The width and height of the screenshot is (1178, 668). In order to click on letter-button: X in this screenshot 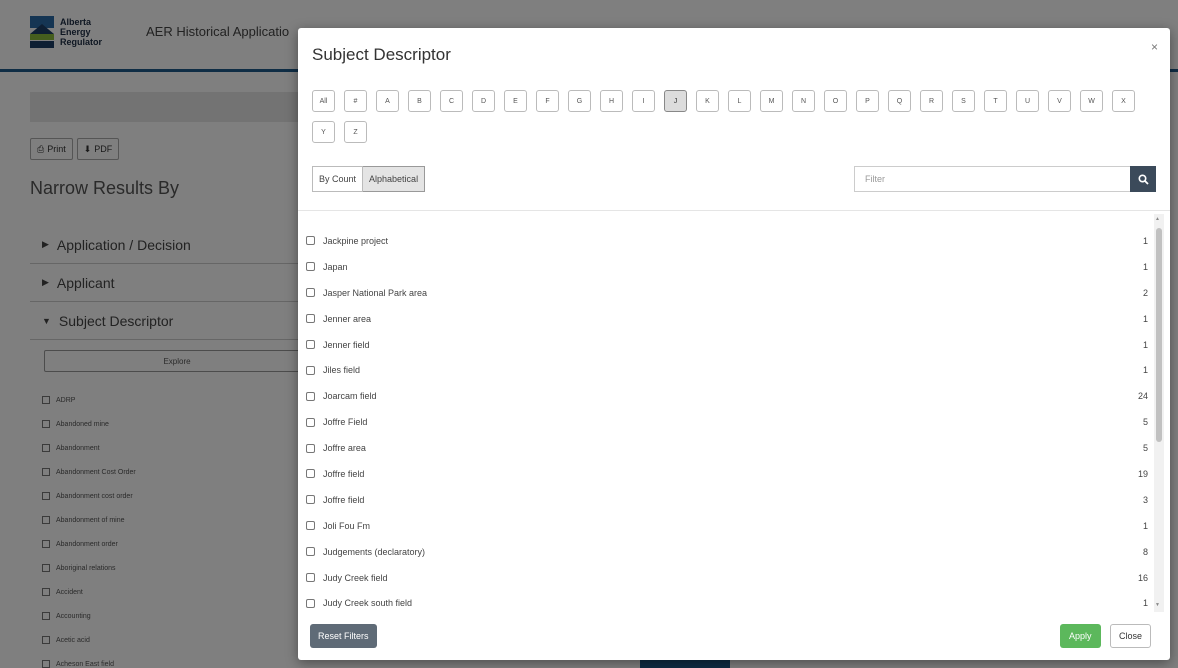, I will do `click(1123, 101)`.